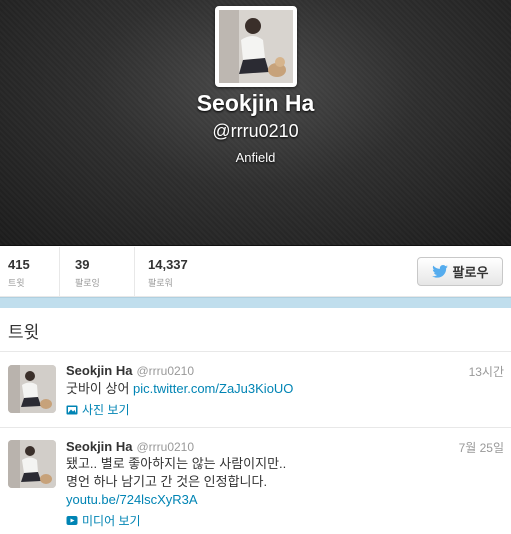  Describe the element at coordinates (101, 272) in the screenshot. I see `stat-following: 39 팔로잉` at that location.